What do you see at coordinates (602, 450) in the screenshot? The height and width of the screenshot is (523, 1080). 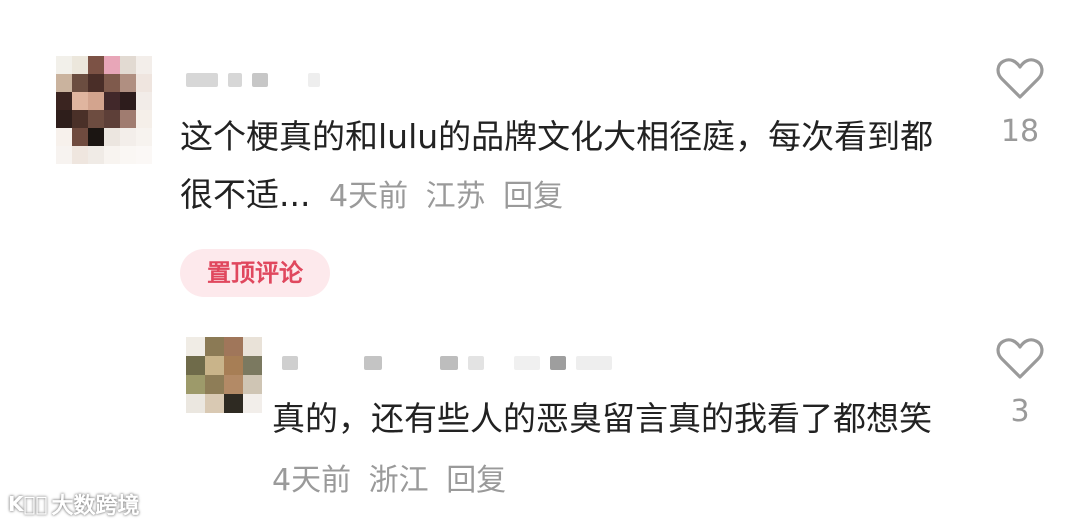 I see `comment-text: 真的，还有些人的恶臭留言真的我看了都想笑 4天前 浙江 回复` at bounding box center [602, 450].